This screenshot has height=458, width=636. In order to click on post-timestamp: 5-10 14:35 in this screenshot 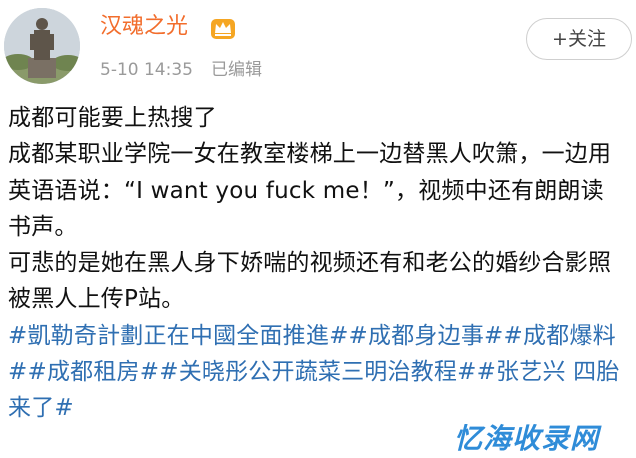, I will do `click(146, 70)`.